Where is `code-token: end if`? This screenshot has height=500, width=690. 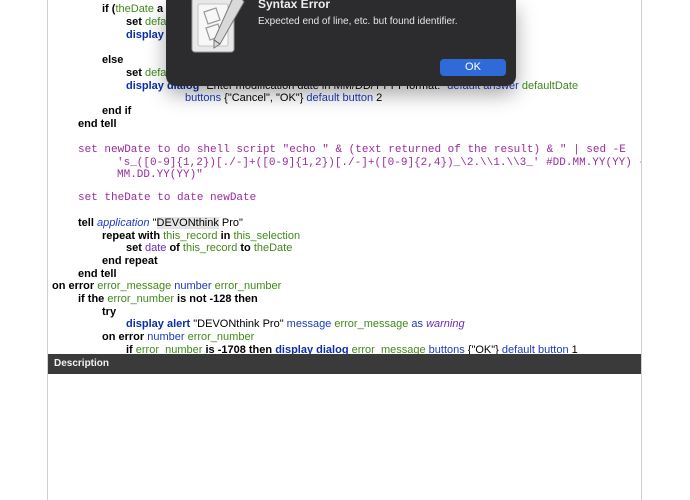 code-token: end if is located at coordinates (117, 111).